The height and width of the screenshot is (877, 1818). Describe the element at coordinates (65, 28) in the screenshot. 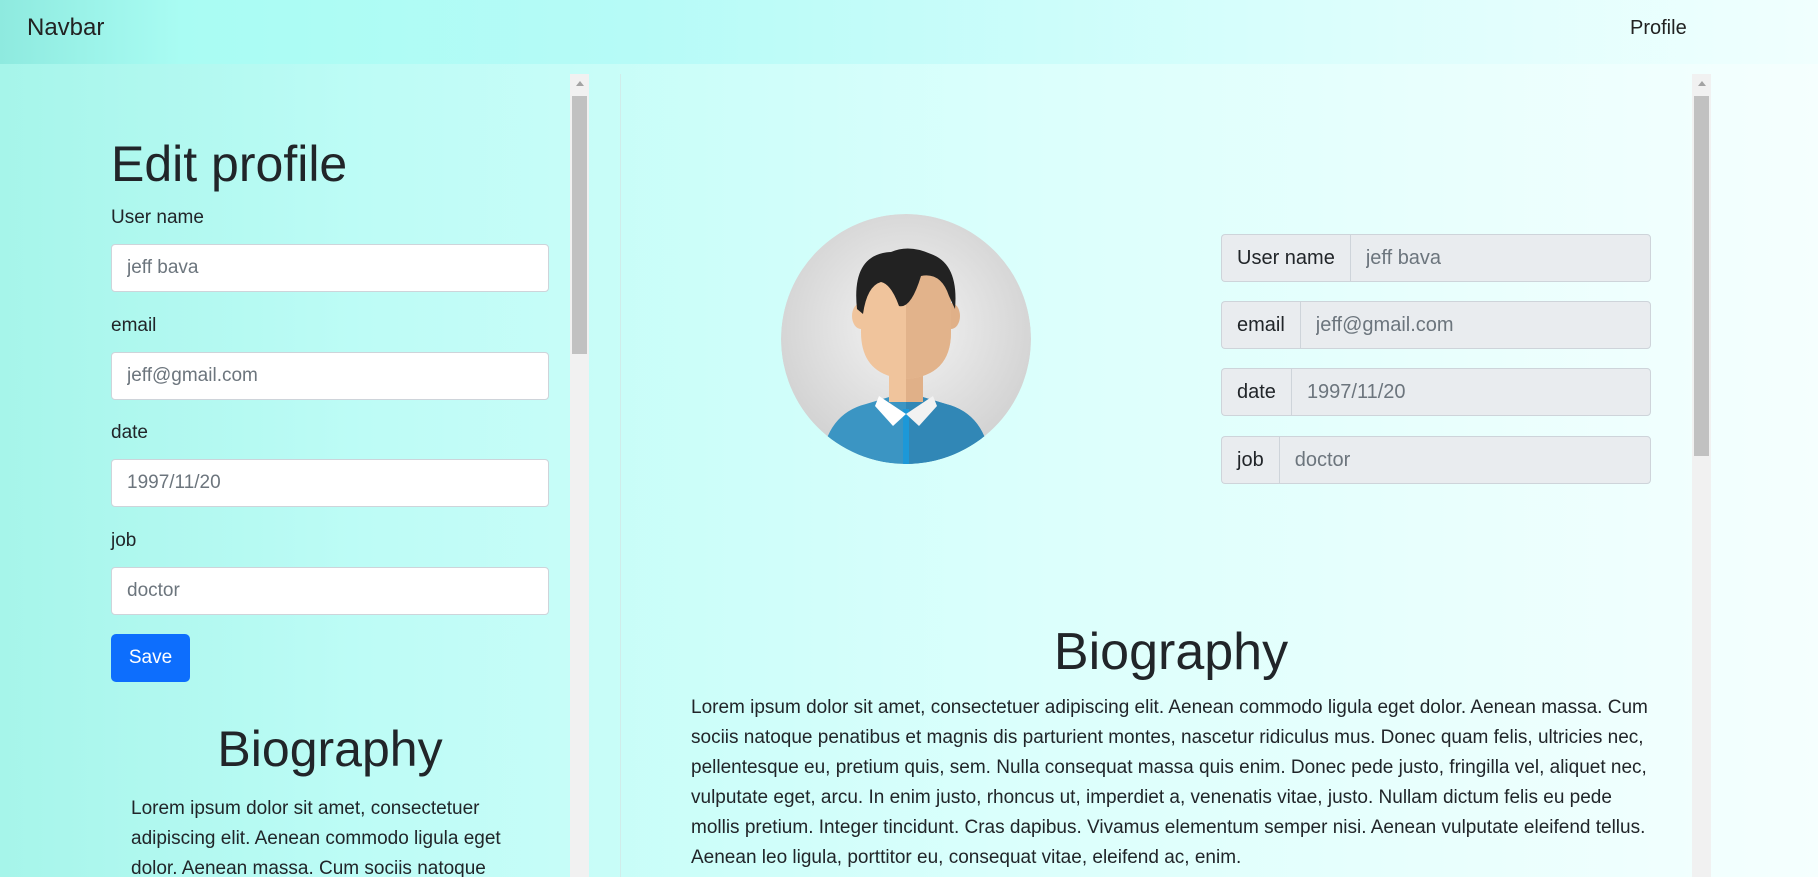

I see `navbar-brand: Navbar` at that location.